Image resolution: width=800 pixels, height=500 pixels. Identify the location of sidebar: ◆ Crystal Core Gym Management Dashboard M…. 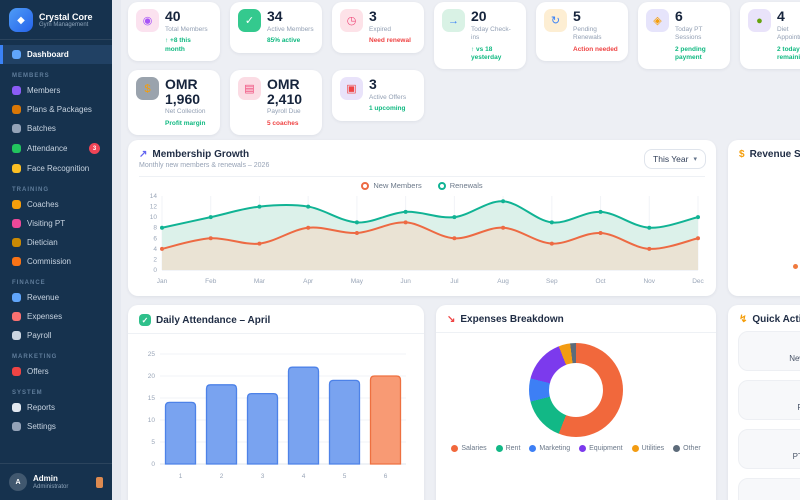
(56, 250).